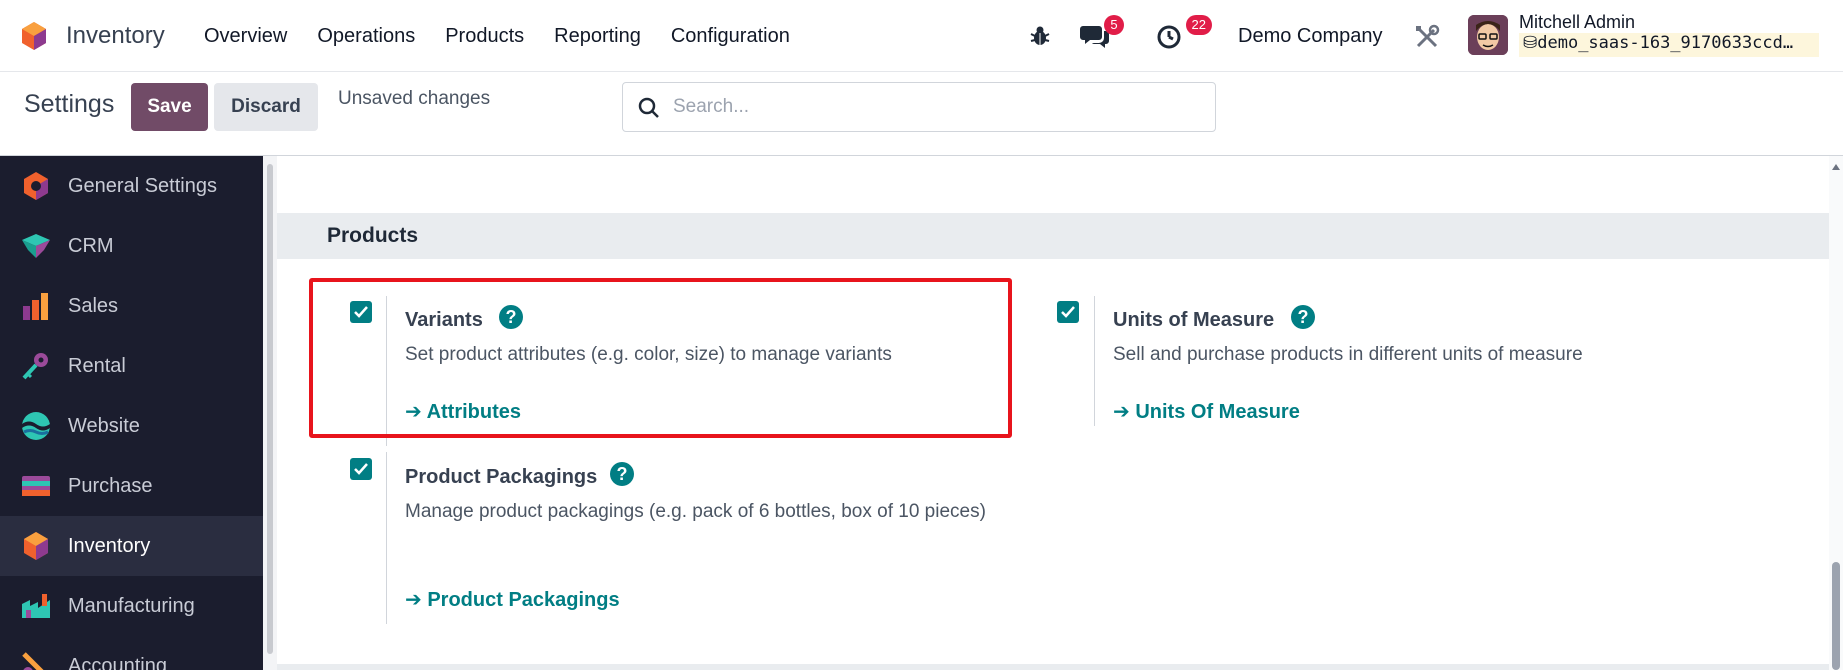  What do you see at coordinates (110, 485) in the screenshot?
I see `sidebar-item-label: Purchase` at bounding box center [110, 485].